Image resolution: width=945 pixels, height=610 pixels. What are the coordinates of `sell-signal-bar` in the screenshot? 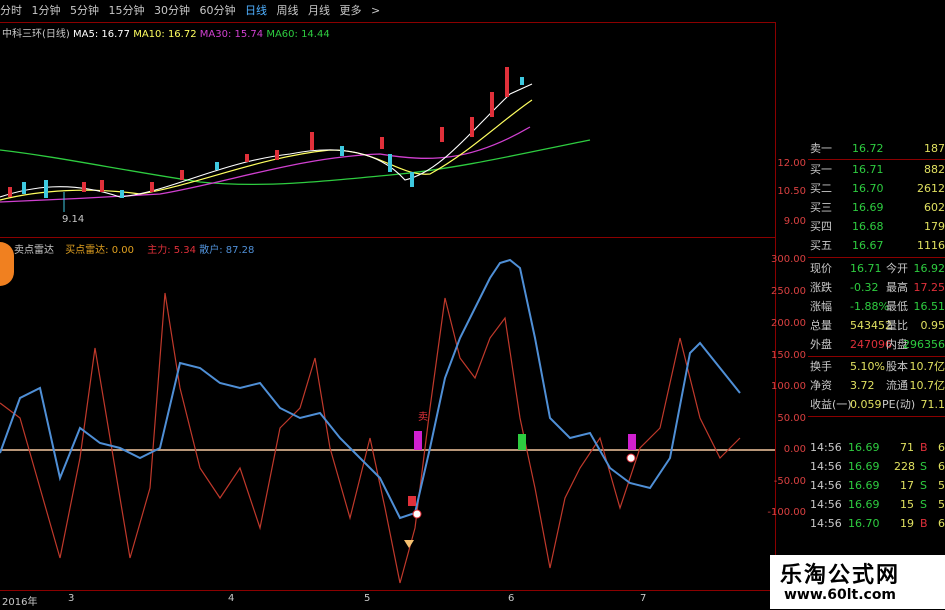 It's located at (418, 440).